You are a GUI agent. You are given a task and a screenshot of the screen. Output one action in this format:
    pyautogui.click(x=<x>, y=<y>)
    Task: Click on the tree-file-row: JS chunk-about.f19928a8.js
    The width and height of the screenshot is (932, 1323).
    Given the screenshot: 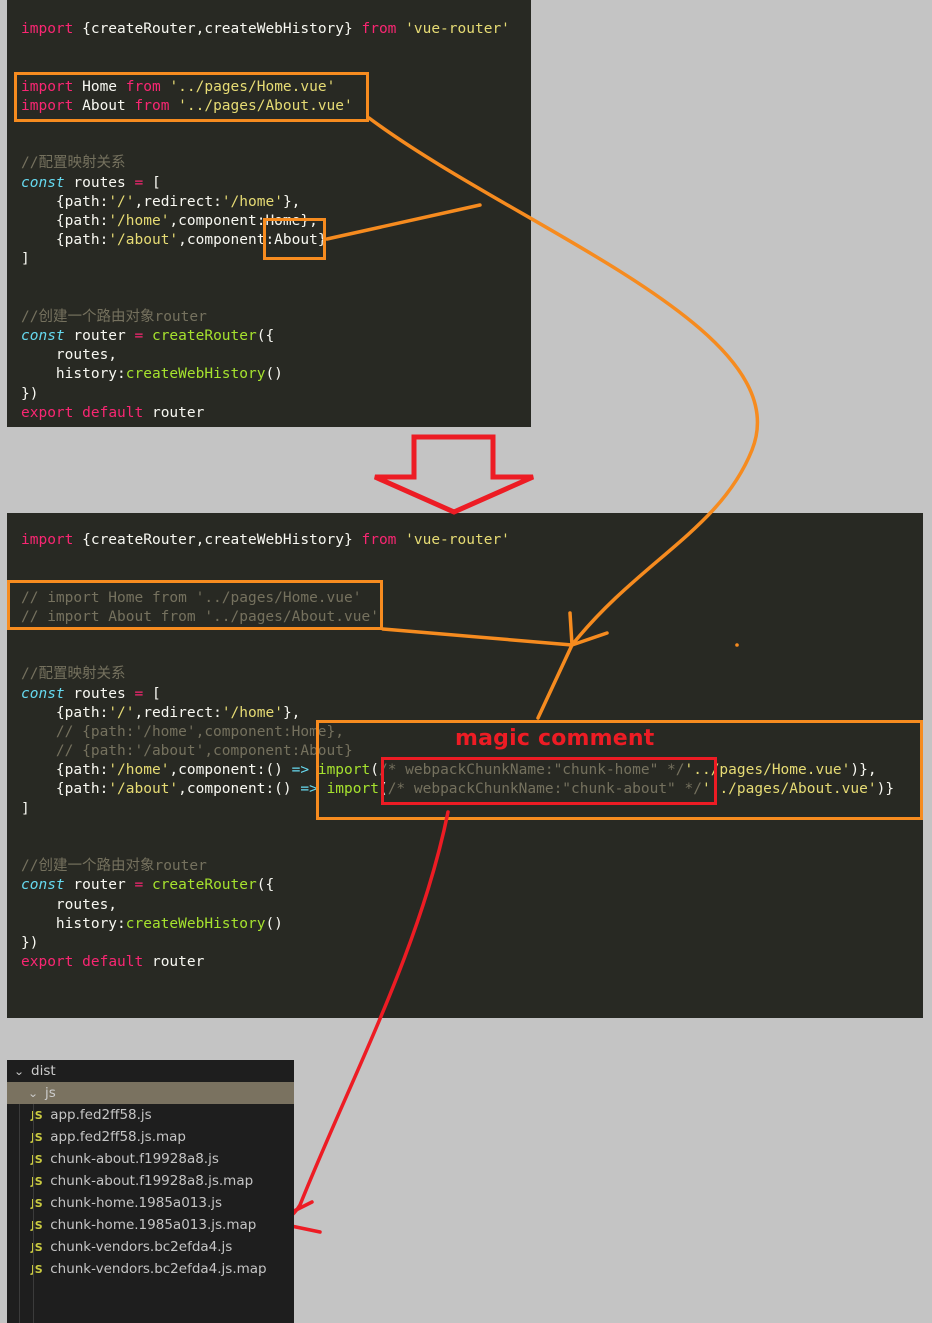 What is the action you would take?
    pyautogui.click(x=150, y=1159)
    